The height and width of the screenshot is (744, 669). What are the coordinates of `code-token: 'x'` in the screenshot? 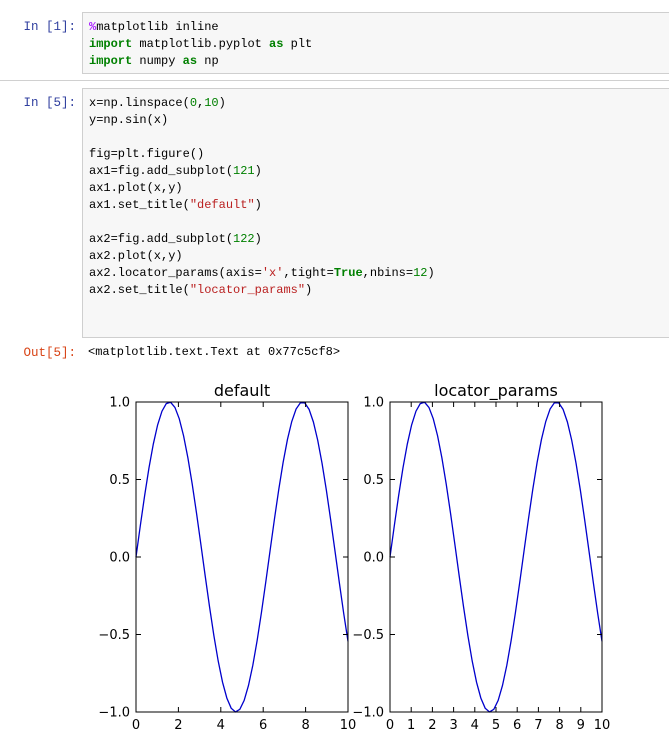 It's located at (272, 273).